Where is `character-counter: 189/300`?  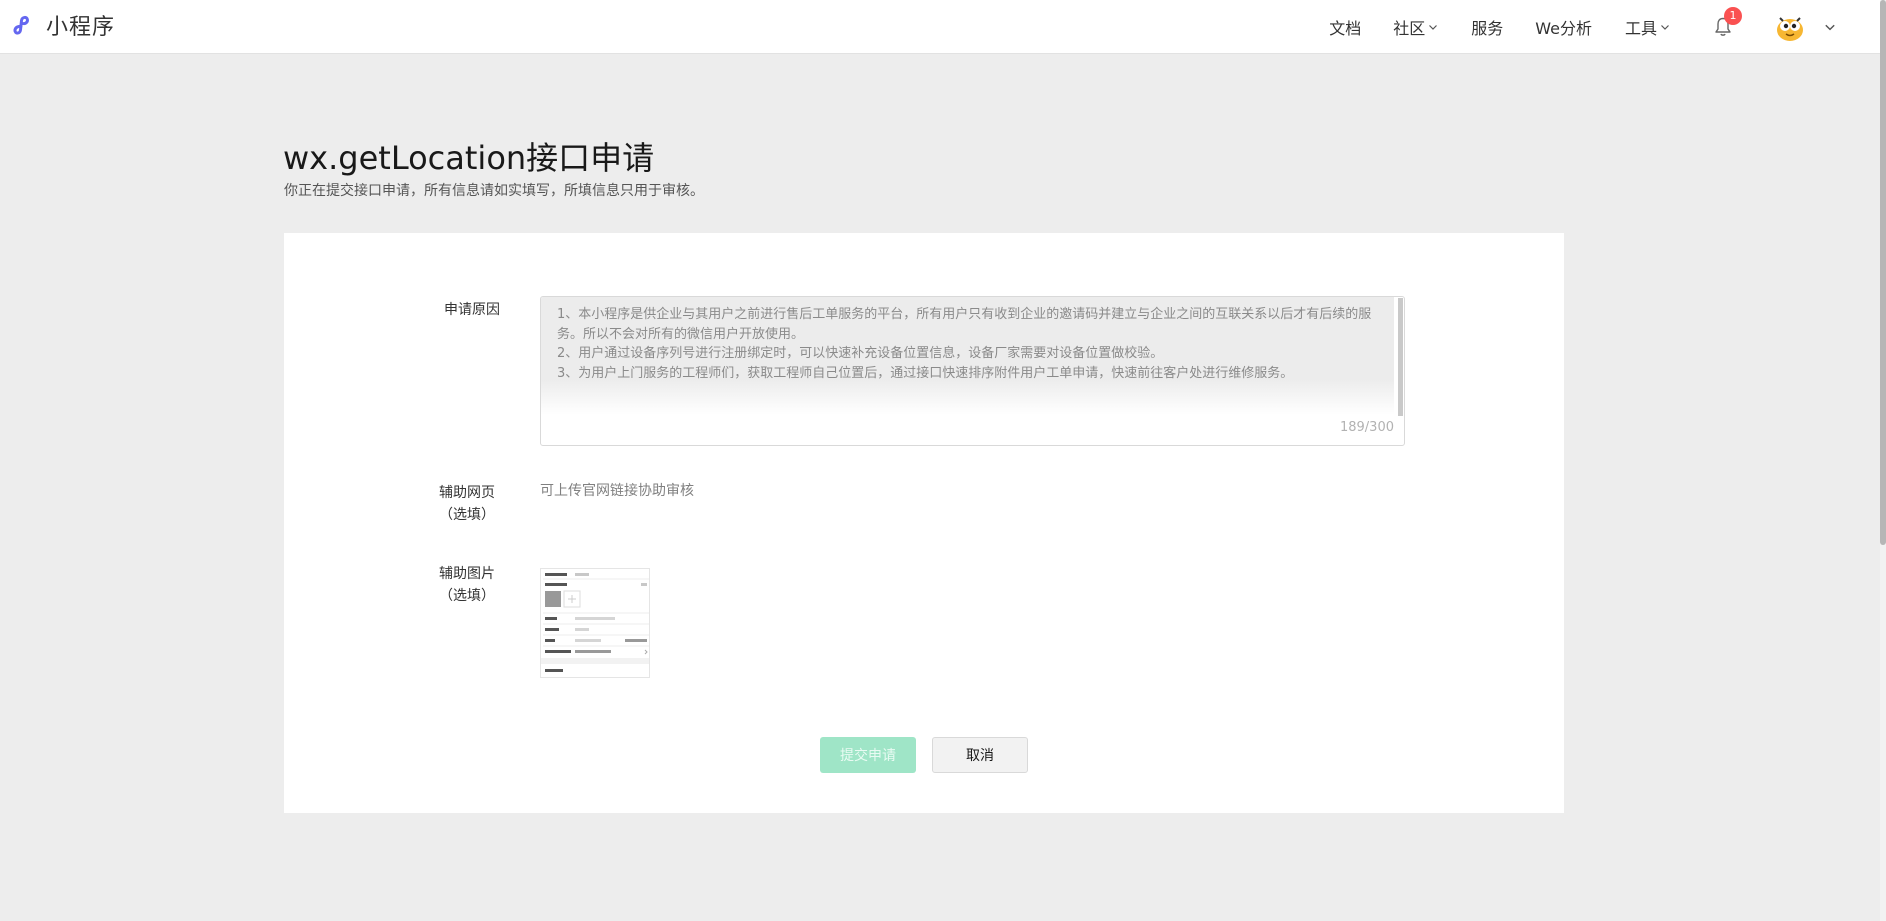 character-counter: 189/300 is located at coordinates (1366, 427).